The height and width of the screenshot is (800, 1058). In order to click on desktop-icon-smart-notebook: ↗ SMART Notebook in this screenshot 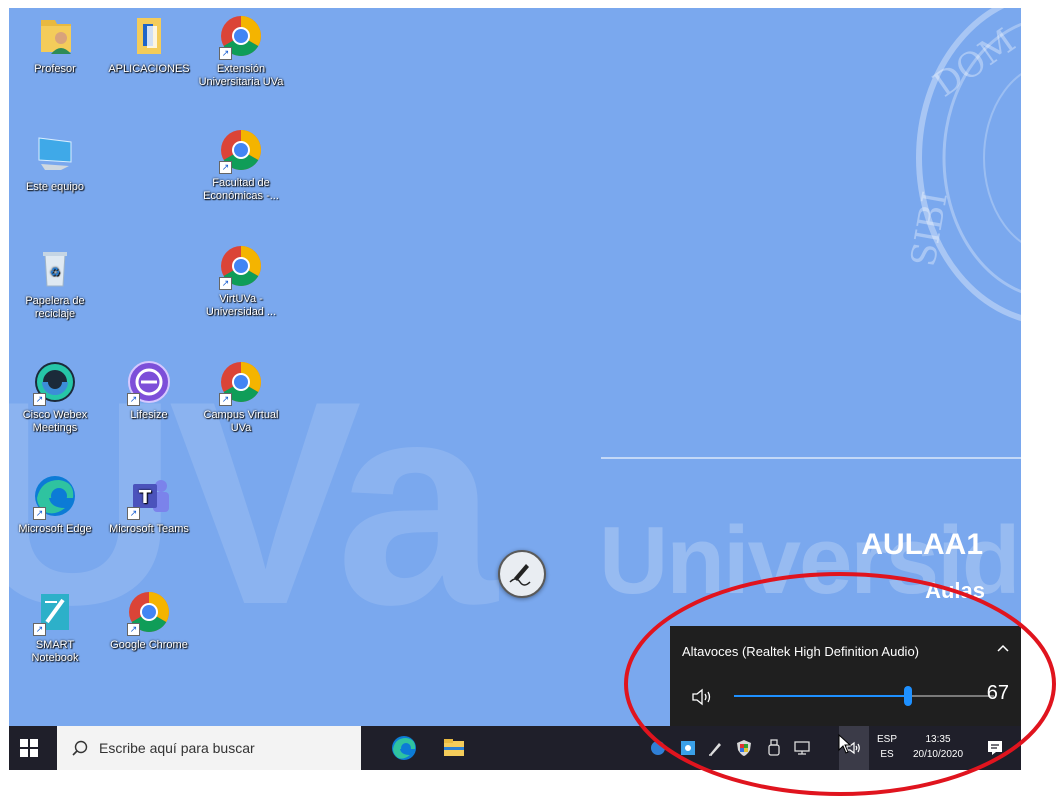, I will do `click(55, 626)`.